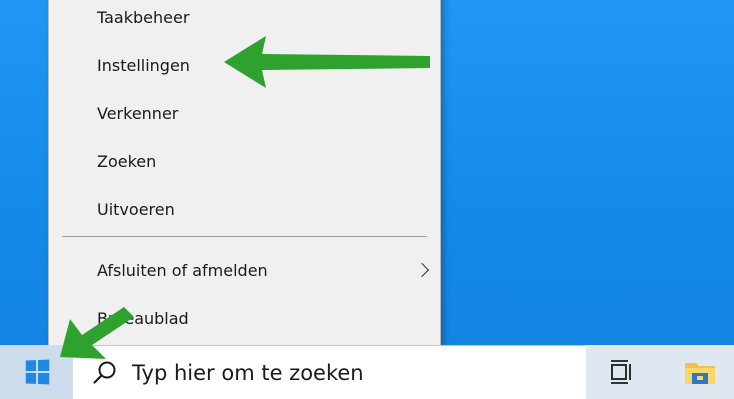 The width and height of the screenshot is (734, 399). Describe the element at coordinates (244, 209) in the screenshot. I see `menu-item-uitvoeren: Uitvoeren` at that location.